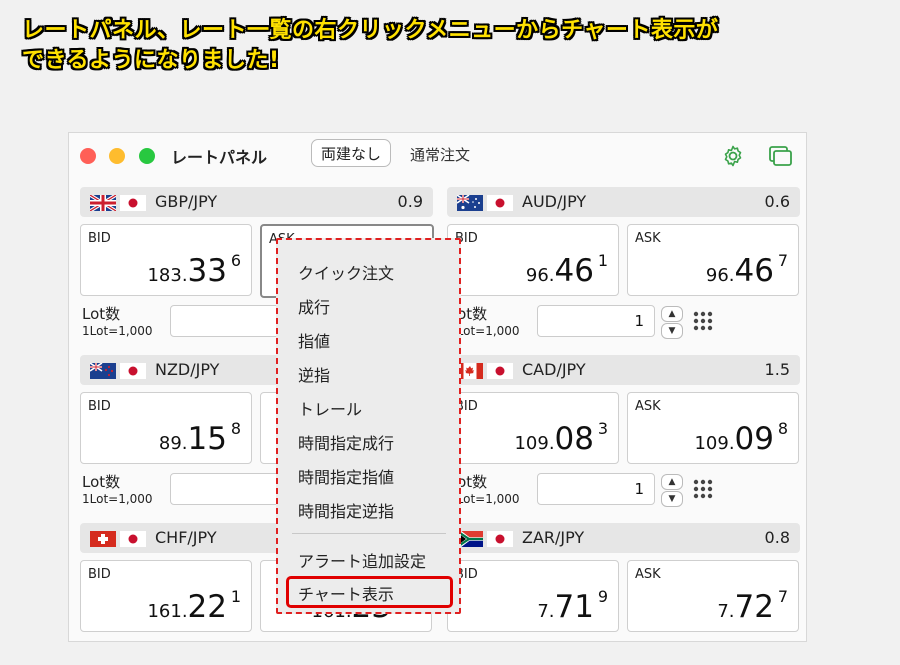 This screenshot has width=900, height=665. I want to click on panel-header: AUD/JPY 0.6, so click(623, 202).